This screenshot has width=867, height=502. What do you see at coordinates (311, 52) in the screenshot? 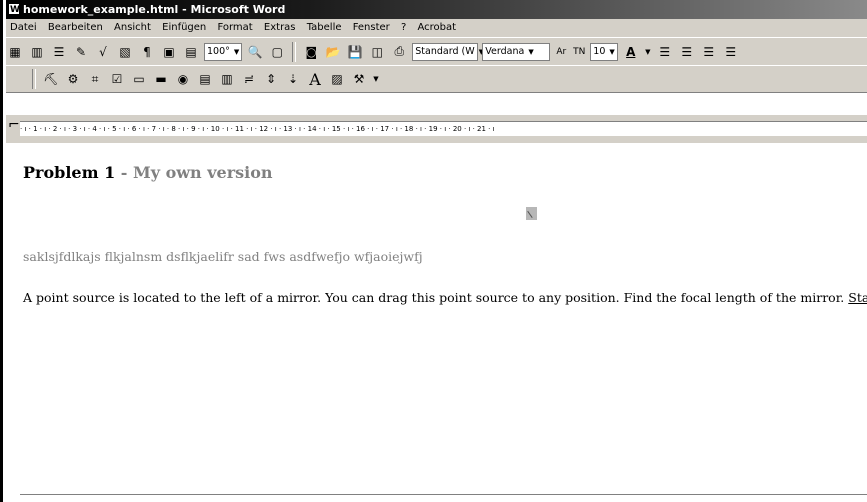
I see `save-as-web-icon: ◙` at bounding box center [311, 52].